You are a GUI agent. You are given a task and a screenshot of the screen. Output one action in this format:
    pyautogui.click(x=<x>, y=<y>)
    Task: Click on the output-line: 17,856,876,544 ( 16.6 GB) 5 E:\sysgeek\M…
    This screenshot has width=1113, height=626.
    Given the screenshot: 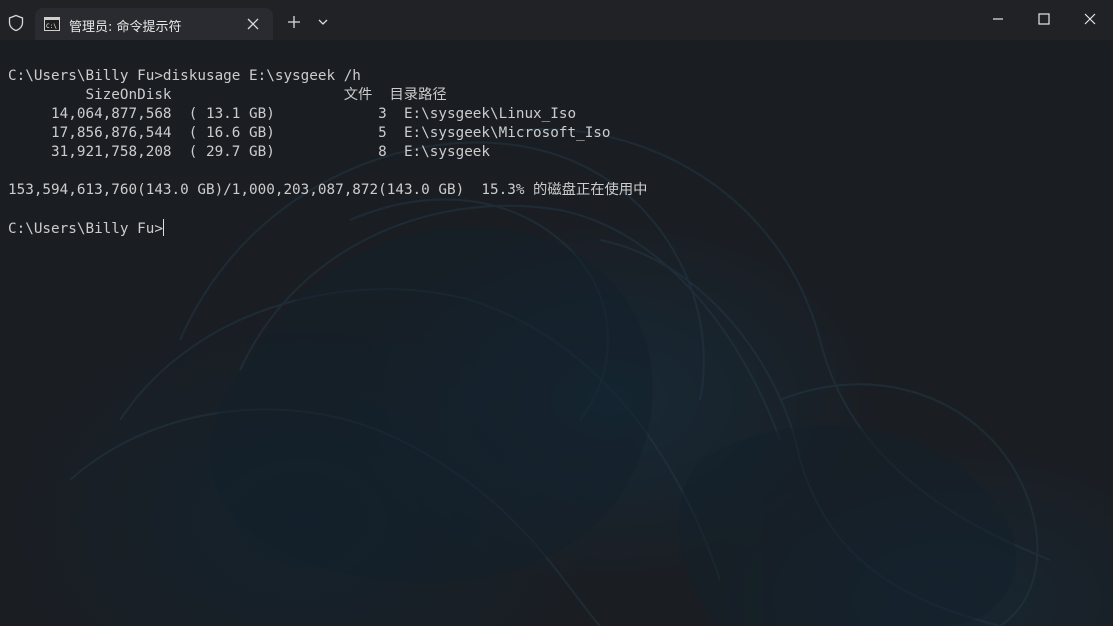 What is the action you would take?
    pyautogui.click(x=309, y=133)
    